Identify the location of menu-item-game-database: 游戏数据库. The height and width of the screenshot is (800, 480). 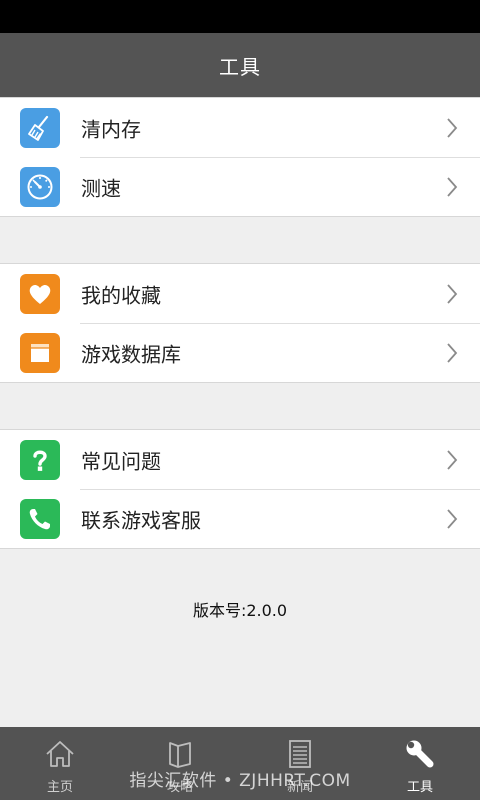
(240, 352).